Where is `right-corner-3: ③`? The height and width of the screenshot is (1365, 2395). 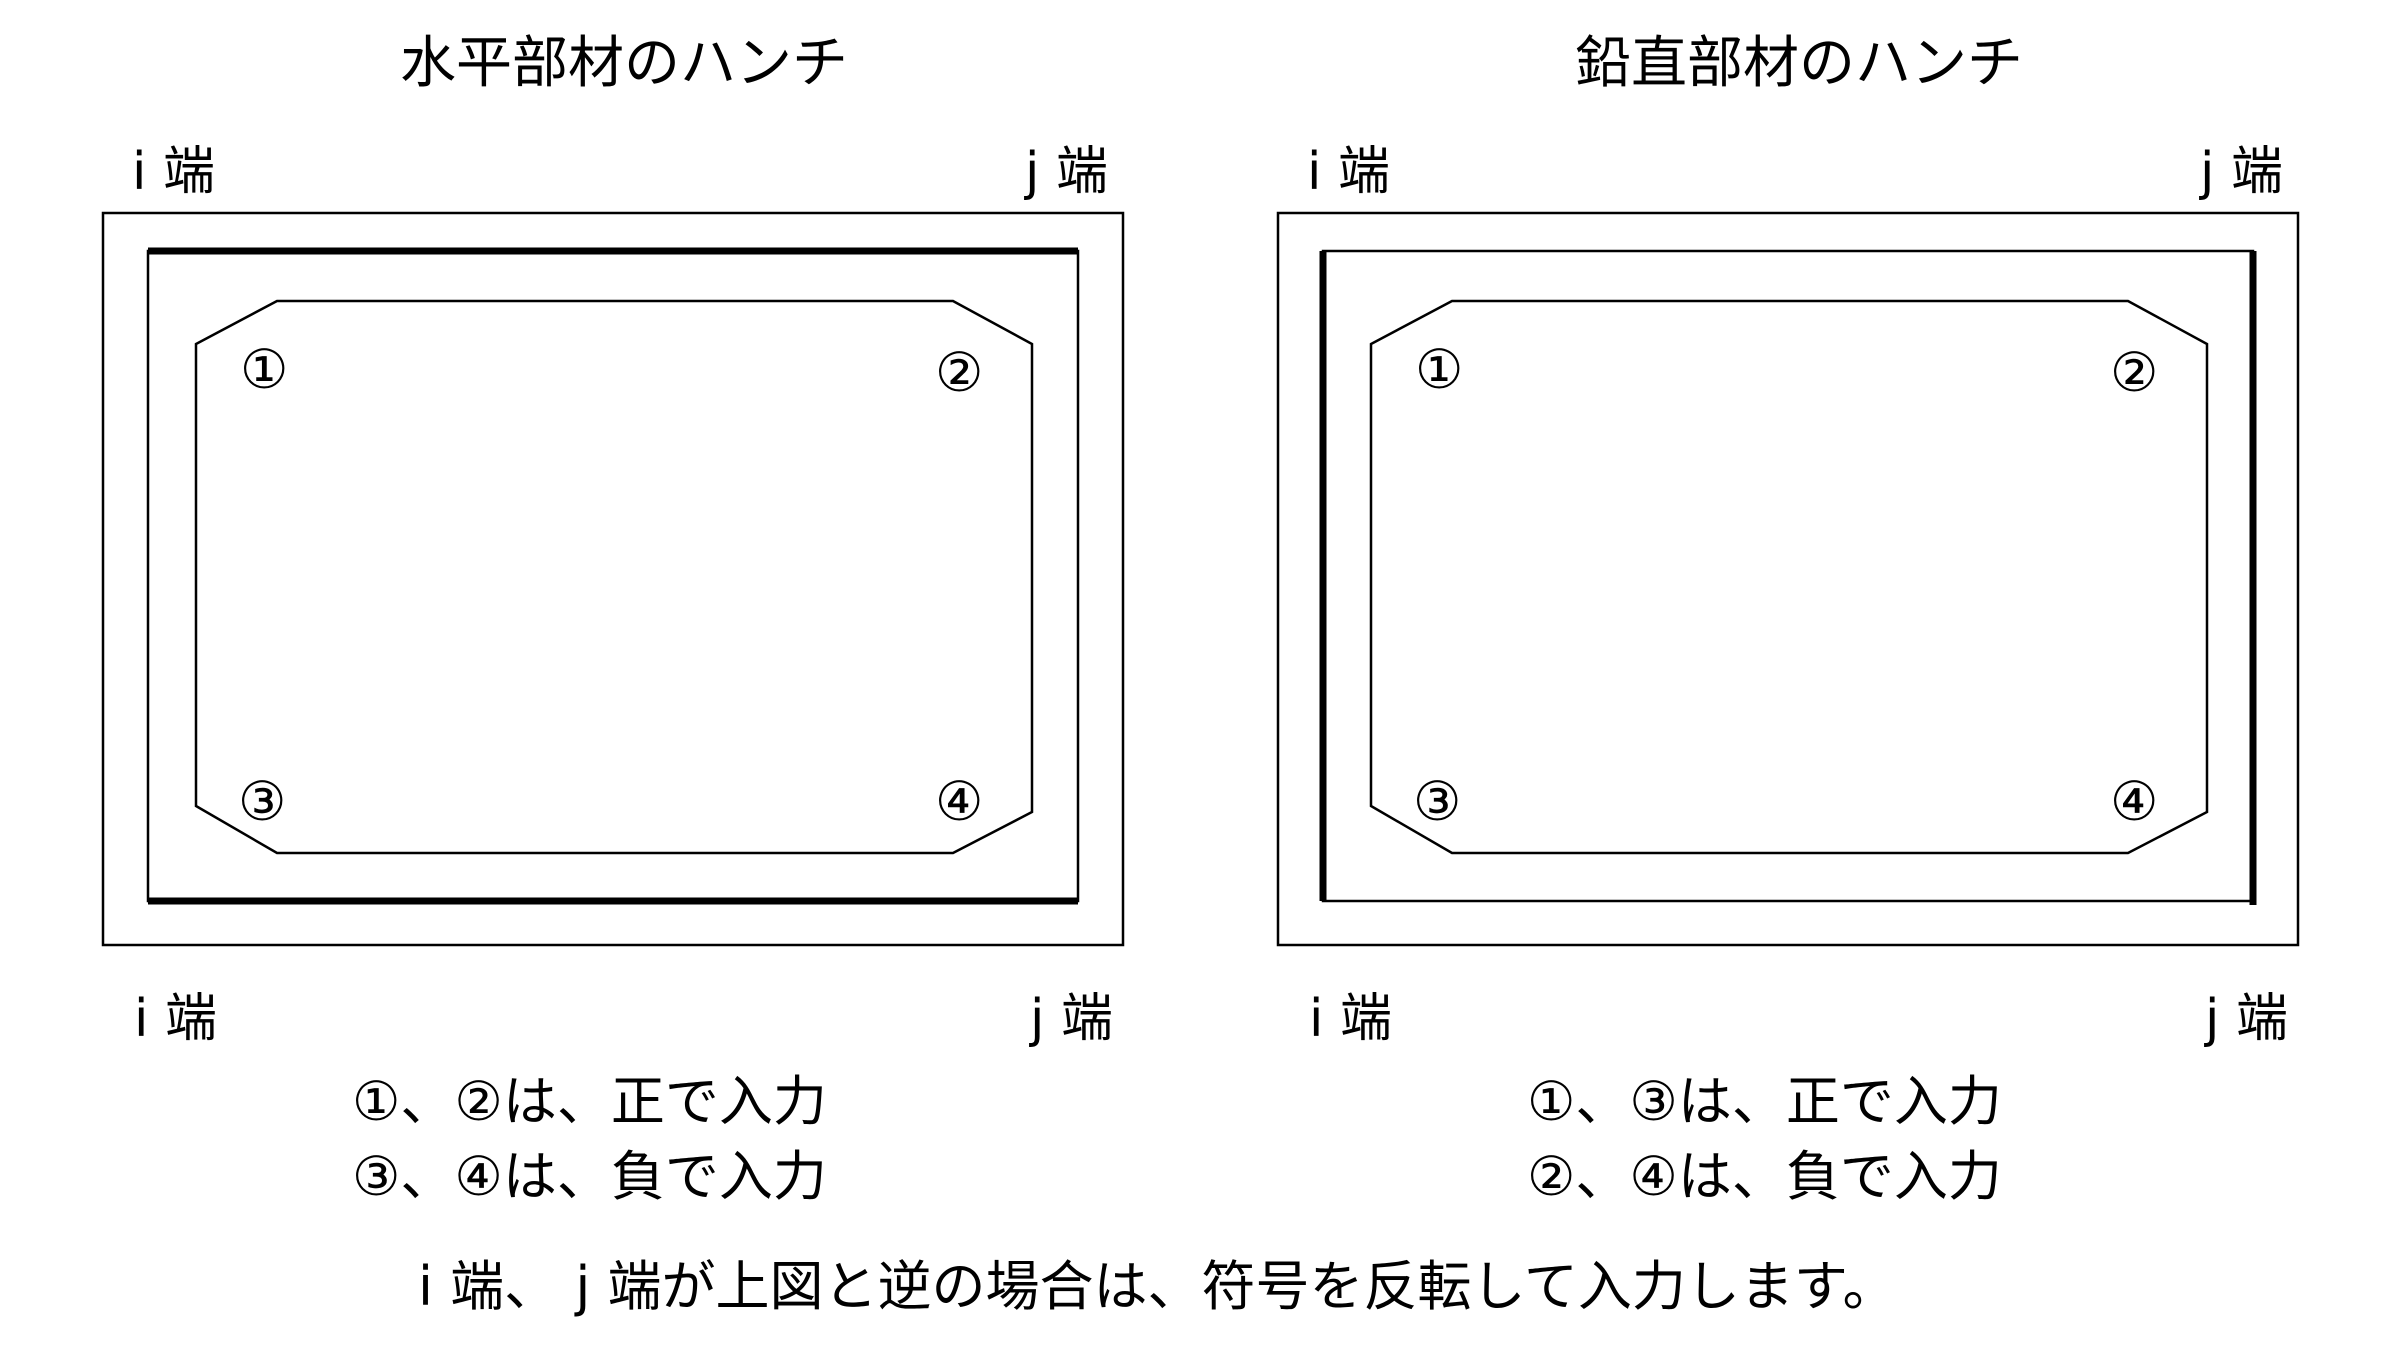 right-corner-3: ③ is located at coordinates (1437, 801).